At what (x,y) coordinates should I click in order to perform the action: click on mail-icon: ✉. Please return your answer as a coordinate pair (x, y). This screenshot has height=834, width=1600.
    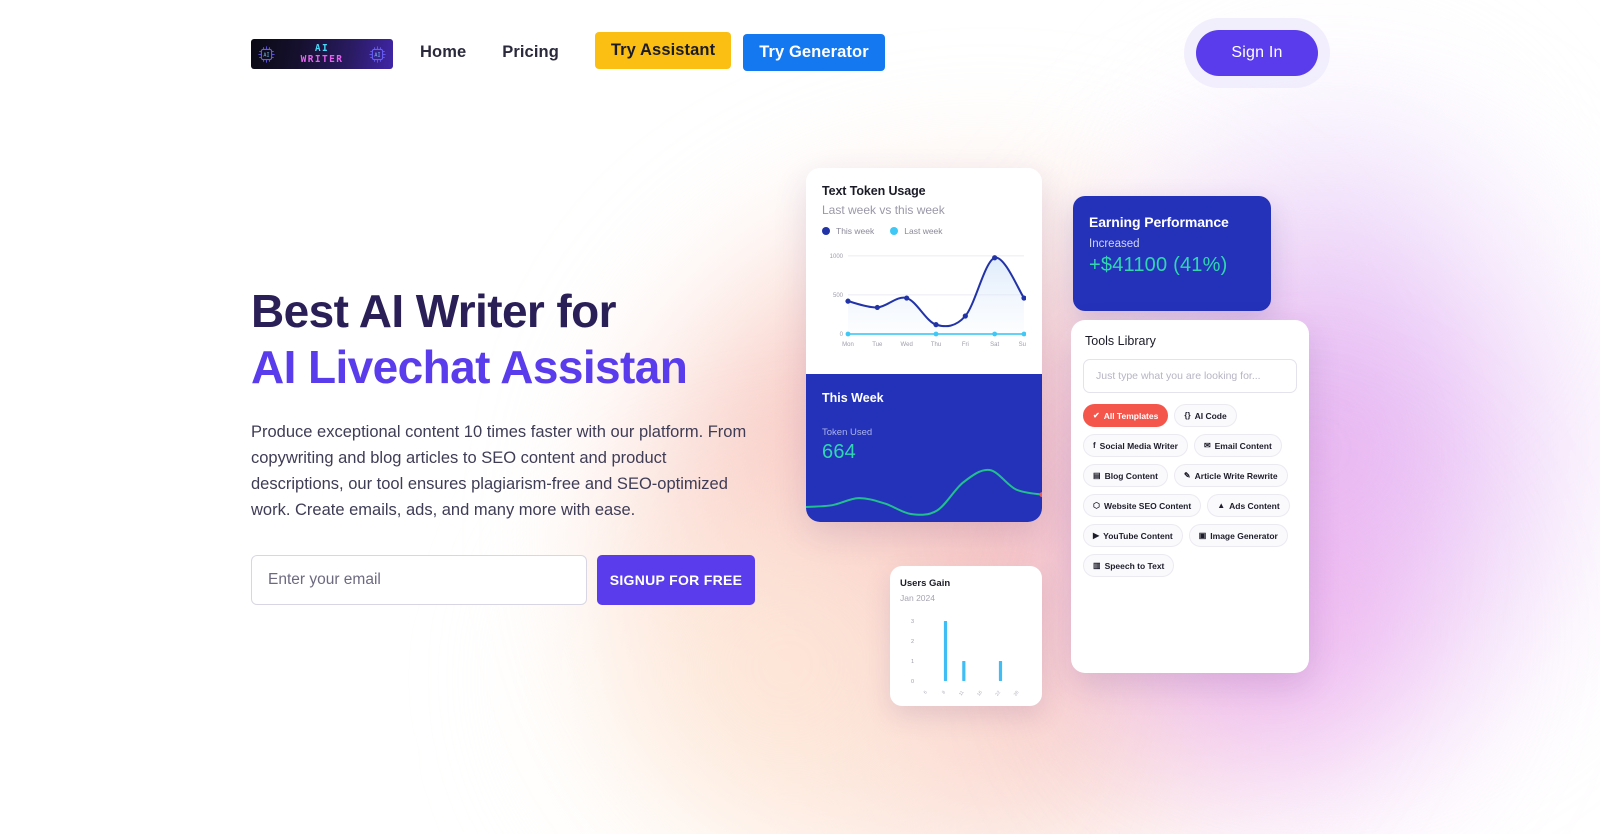
    Looking at the image, I should click on (1207, 445).